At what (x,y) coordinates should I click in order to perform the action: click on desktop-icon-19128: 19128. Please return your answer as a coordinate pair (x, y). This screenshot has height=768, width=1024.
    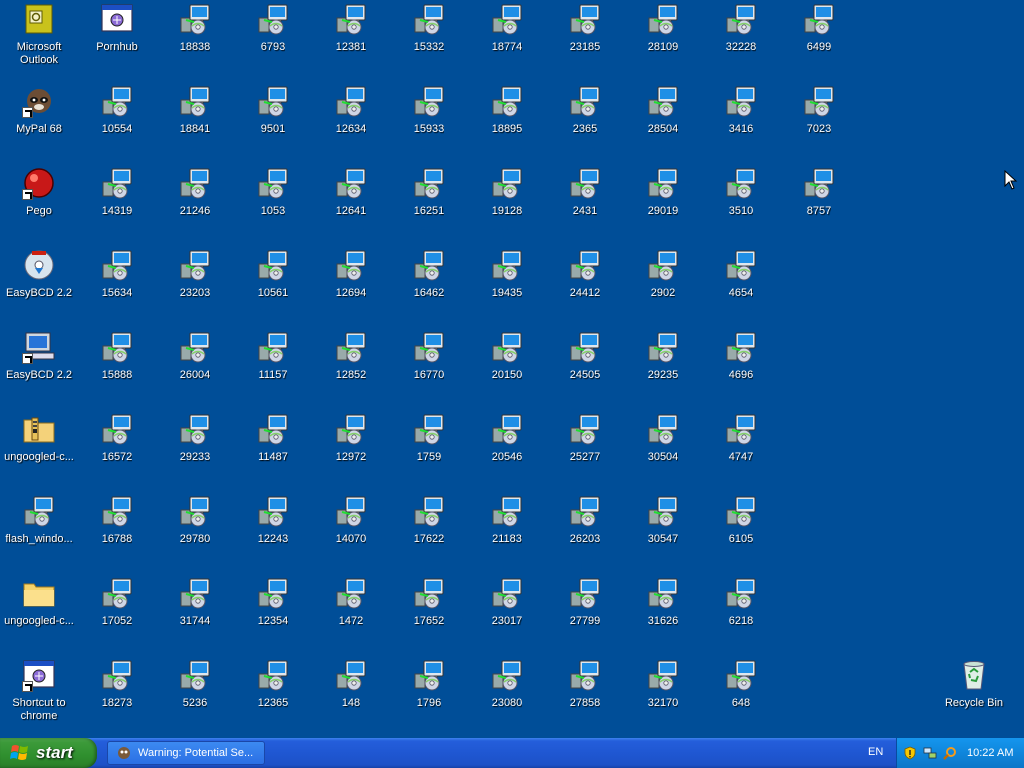
    Looking at the image, I should click on (507, 206).